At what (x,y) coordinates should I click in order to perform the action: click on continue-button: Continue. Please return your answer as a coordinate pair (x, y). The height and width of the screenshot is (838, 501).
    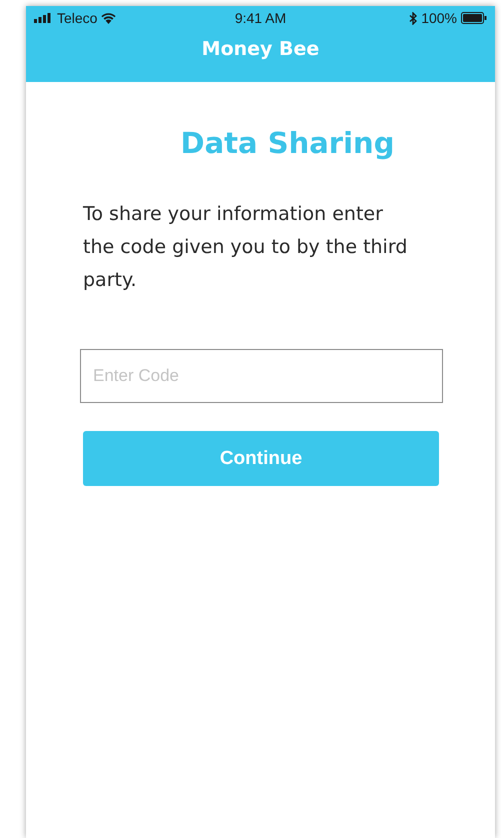
    Looking at the image, I should click on (261, 458).